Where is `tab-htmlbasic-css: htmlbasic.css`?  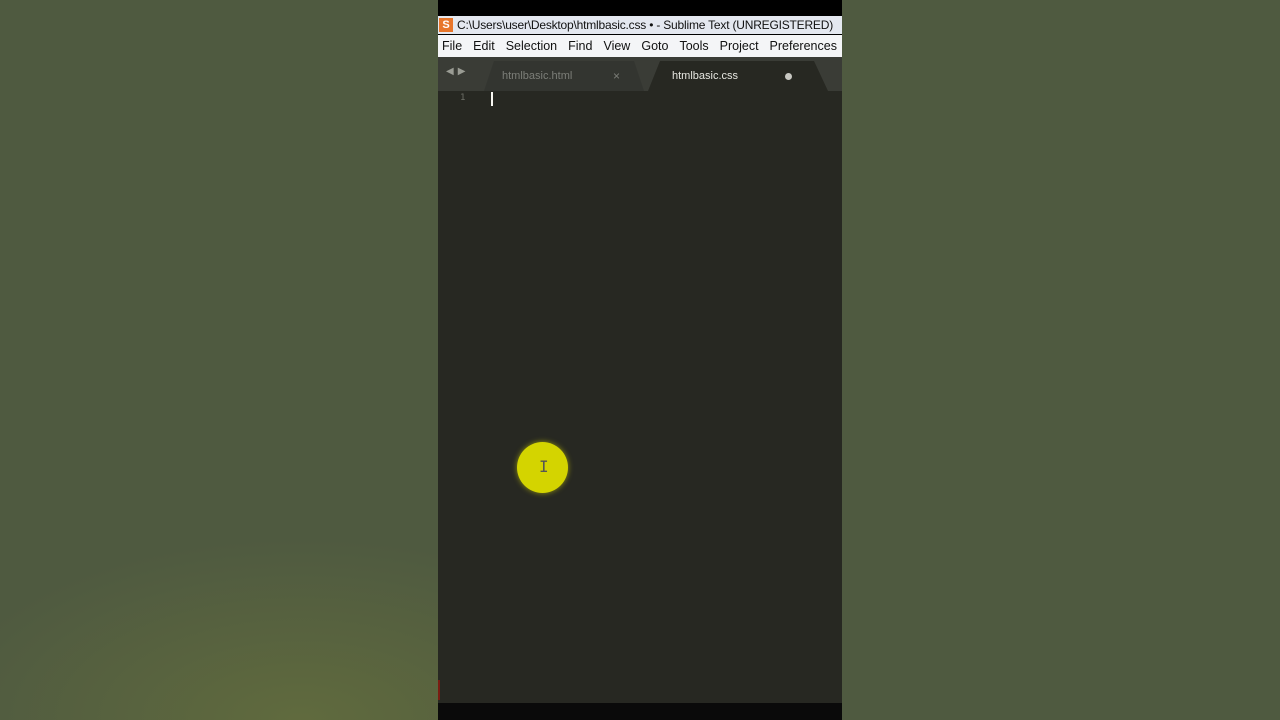
tab-htmlbasic-css: htmlbasic.css is located at coordinates (738, 76).